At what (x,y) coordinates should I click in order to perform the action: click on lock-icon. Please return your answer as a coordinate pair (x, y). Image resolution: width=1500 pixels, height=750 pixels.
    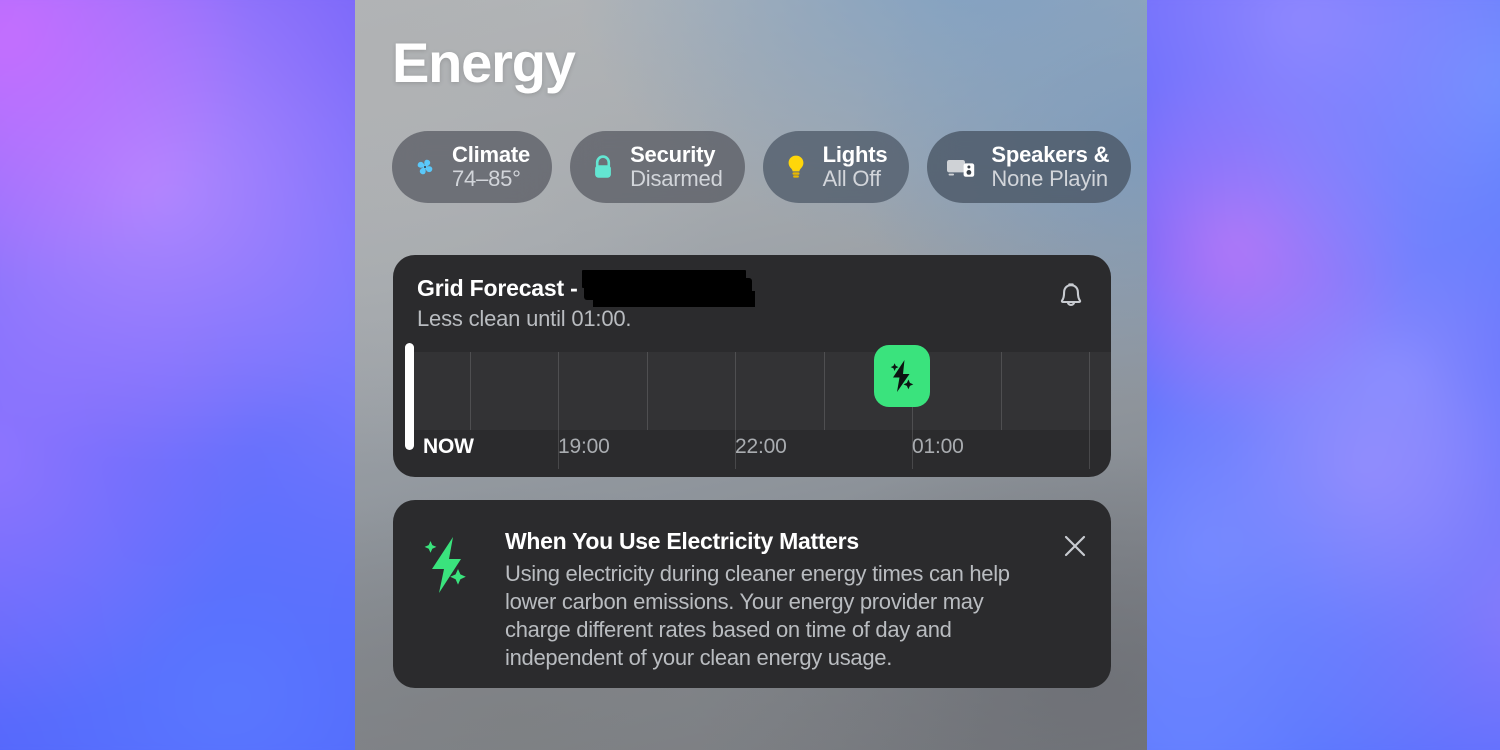
    Looking at the image, I should click on (603, 167).